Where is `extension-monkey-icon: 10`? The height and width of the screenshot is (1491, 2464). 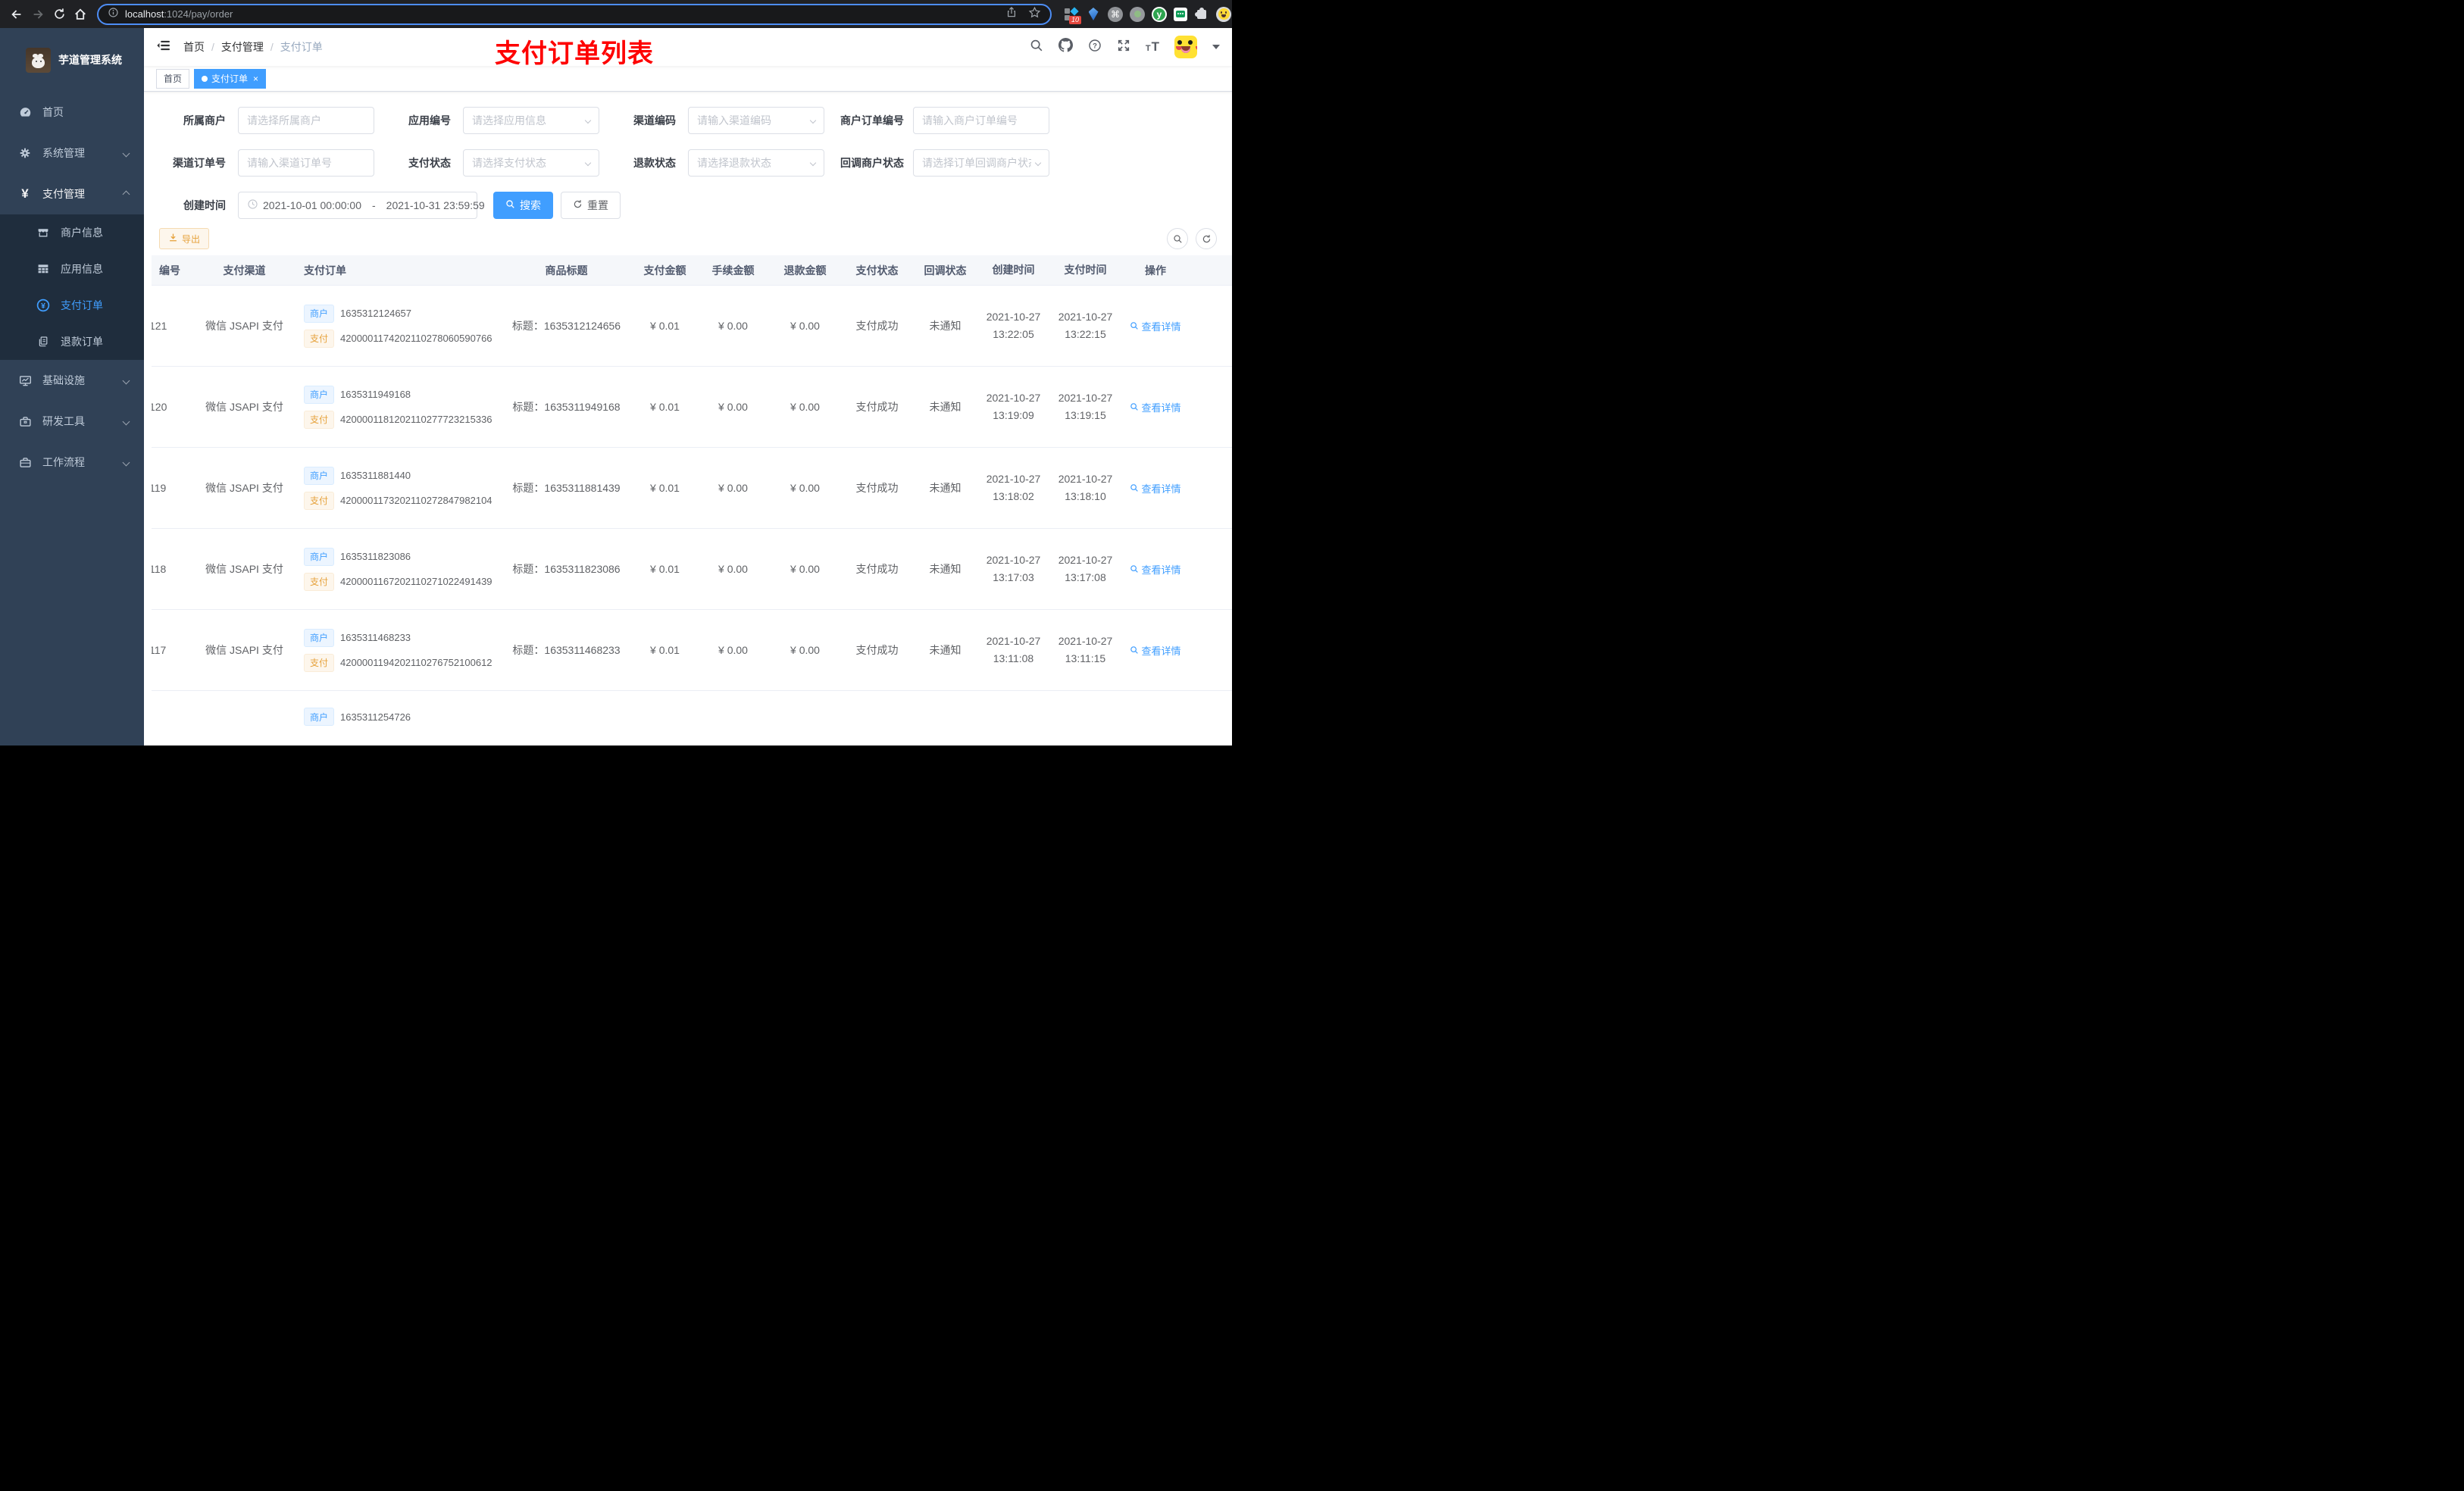
extension-monkey-icon: 10 is located at coordinates (1072, 15).